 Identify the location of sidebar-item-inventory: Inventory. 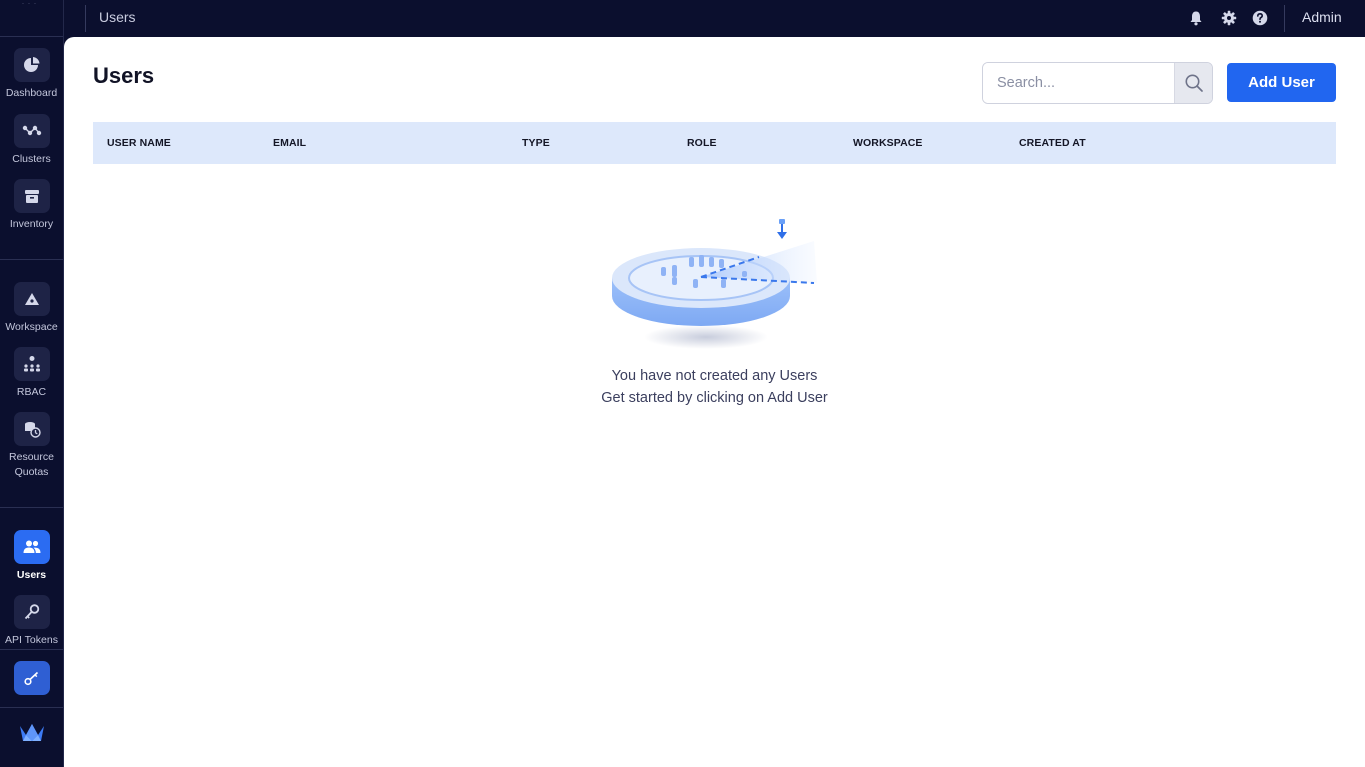
(31, 205).